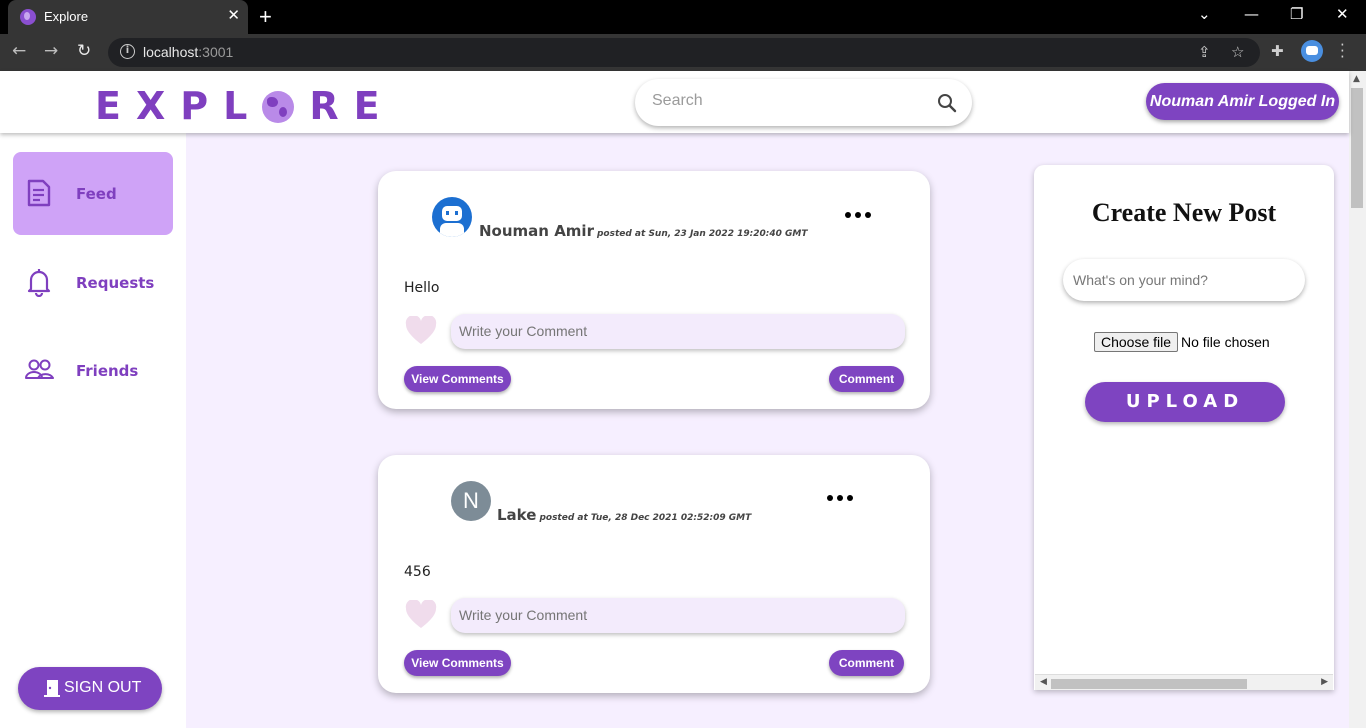 The height and width of the screenshot is (728, 1366). What do you see at coordinates (1184, 212) in the screenshot?
I see `create-post-title: Create New Post` at bounding box center [1184, 212].